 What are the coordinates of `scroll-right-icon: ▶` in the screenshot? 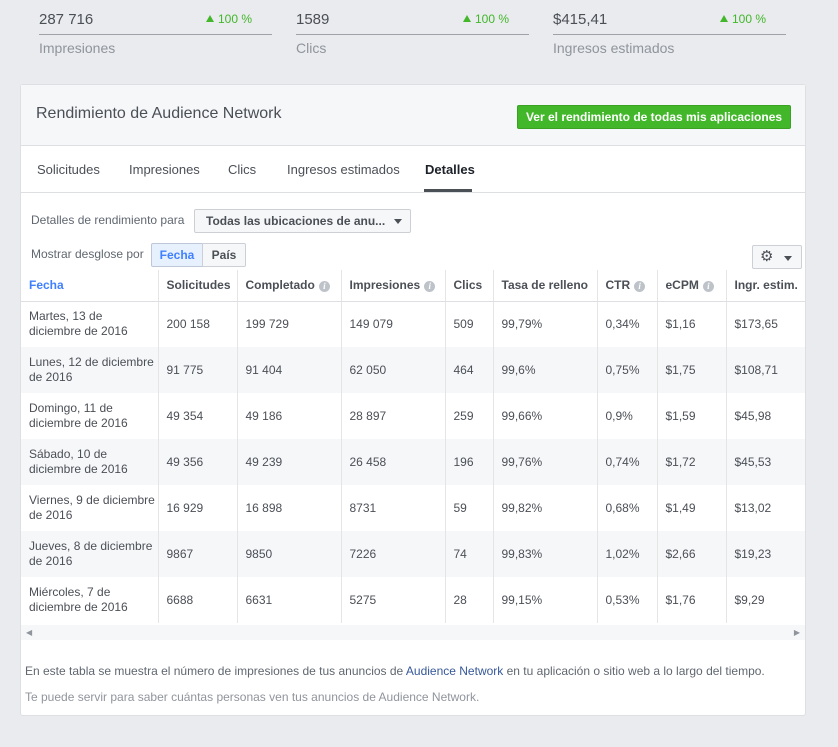 It's located at (797, 632).